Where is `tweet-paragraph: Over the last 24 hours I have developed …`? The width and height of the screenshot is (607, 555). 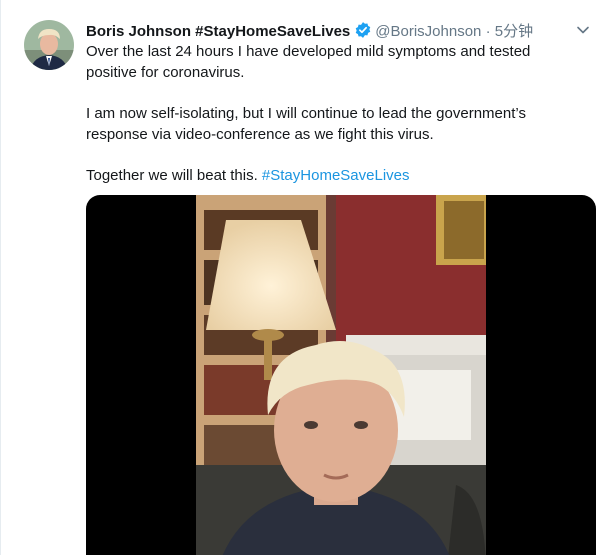 tweet-paragraph: Over the last 24 hours I have developed … is located at coordinates (308, 62).